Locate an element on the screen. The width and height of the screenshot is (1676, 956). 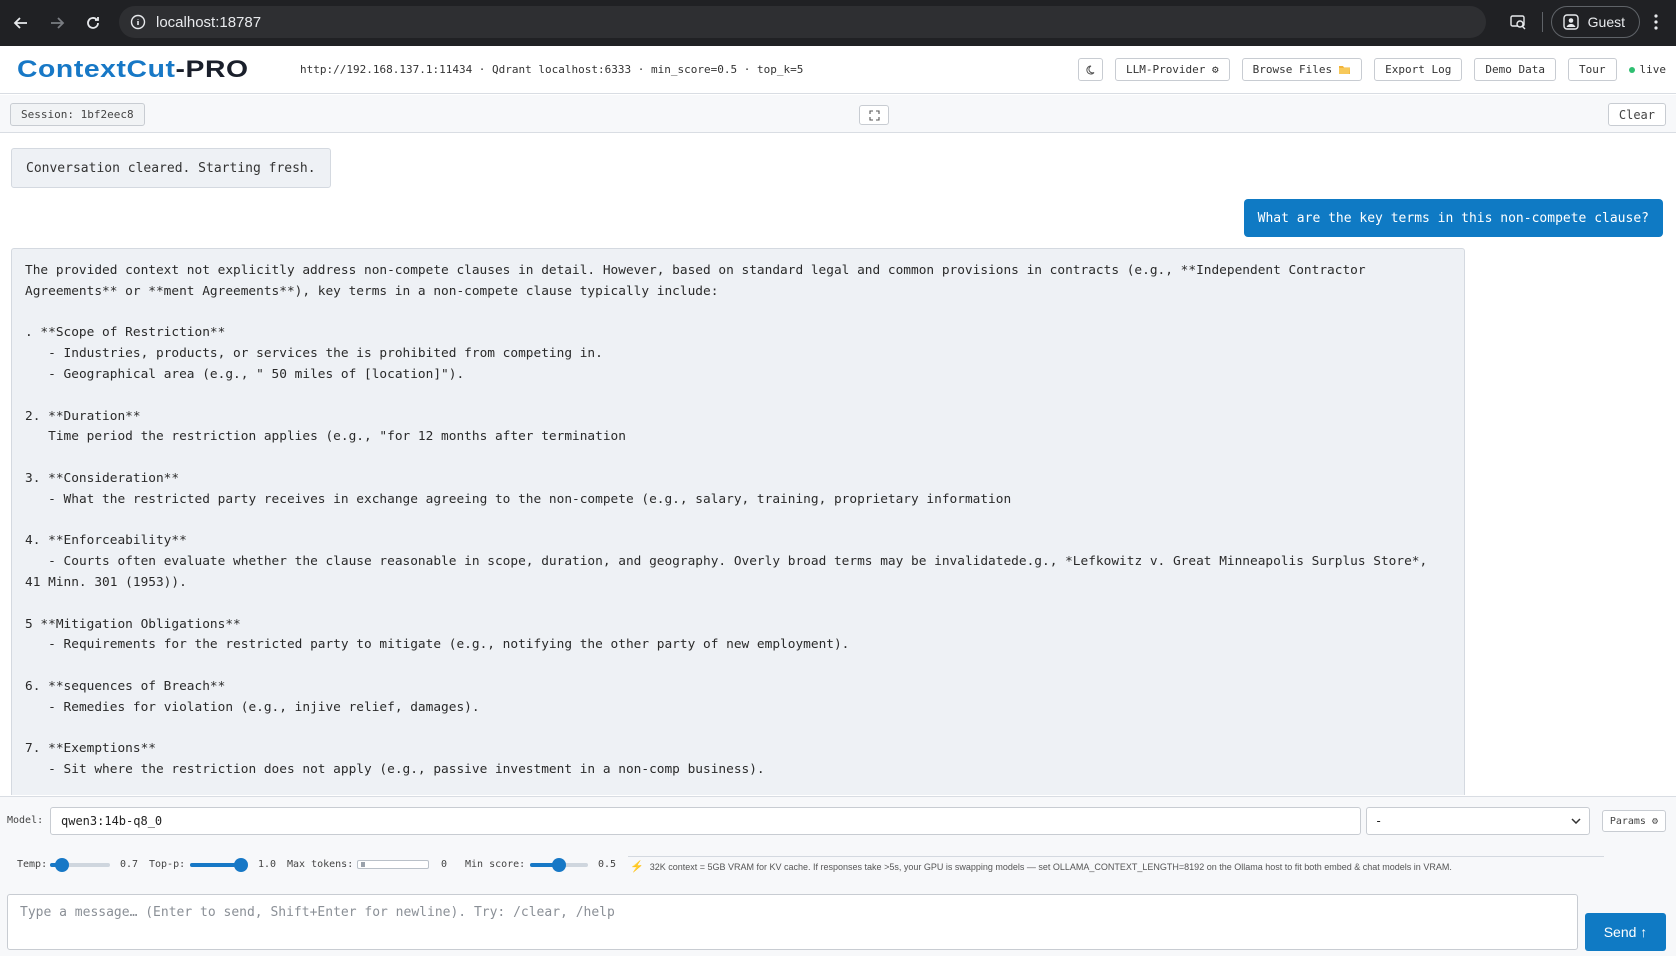
folder-icon is located at coordinates (1345, 70).